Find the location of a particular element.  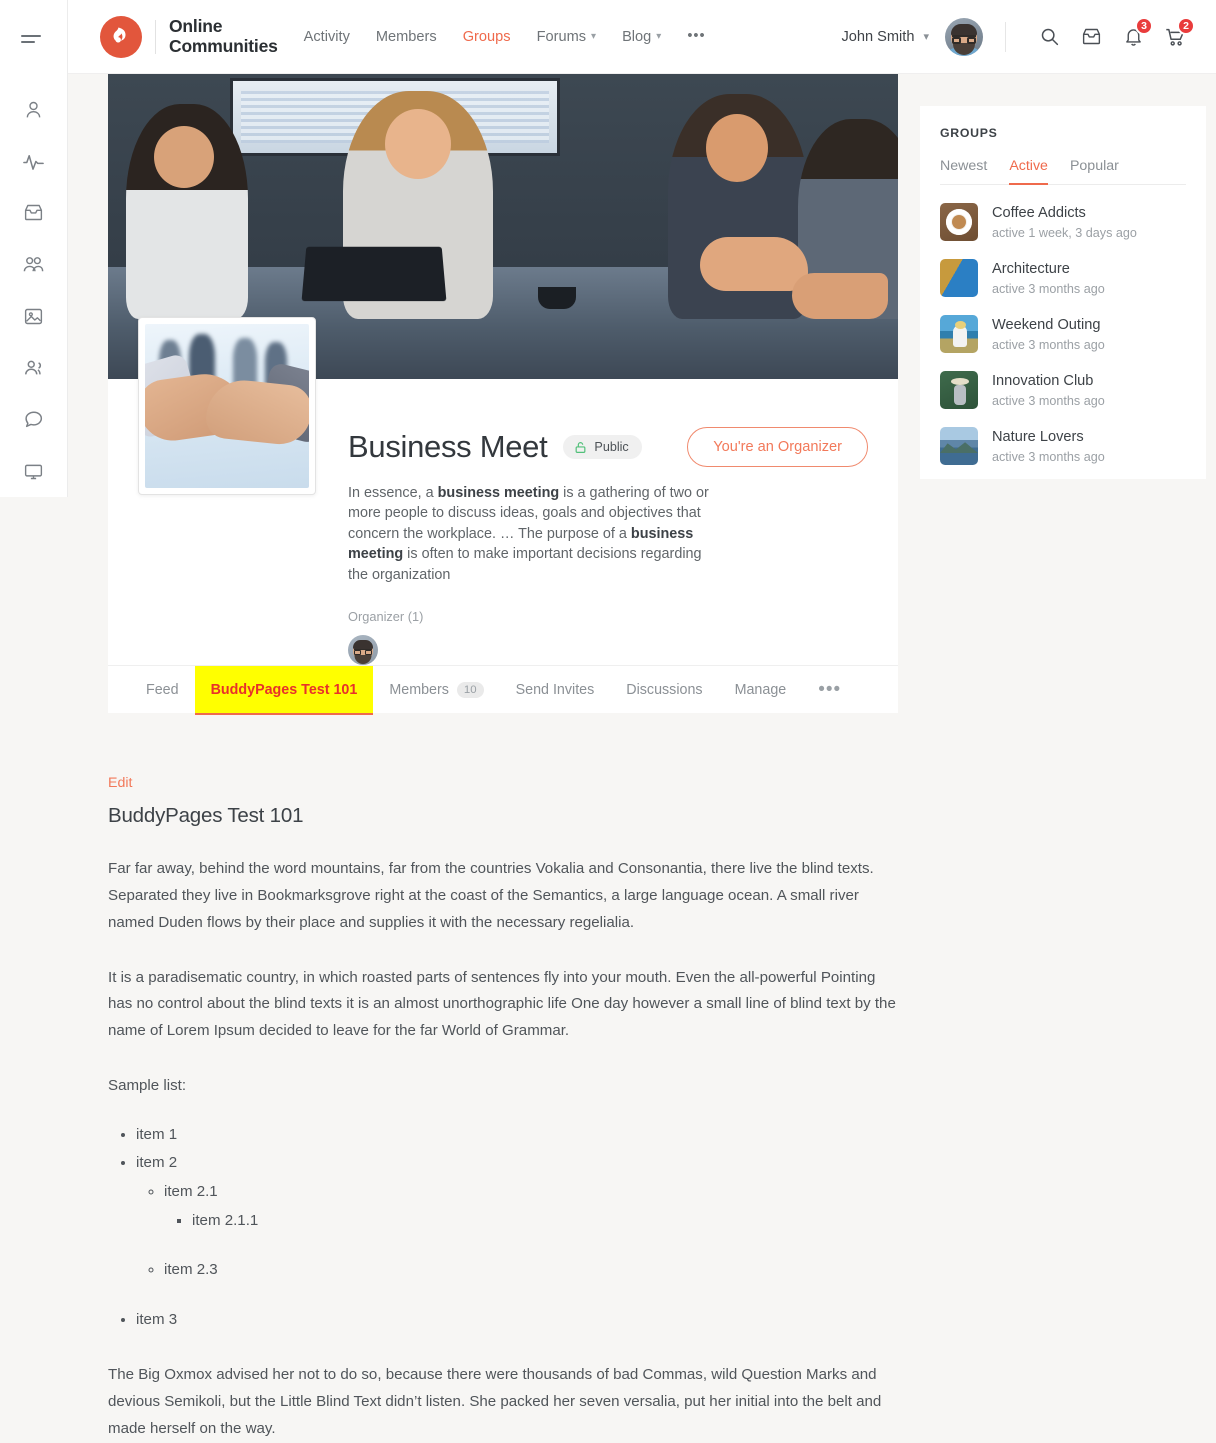

organizer-avatar is located at coordinates (363, 650).